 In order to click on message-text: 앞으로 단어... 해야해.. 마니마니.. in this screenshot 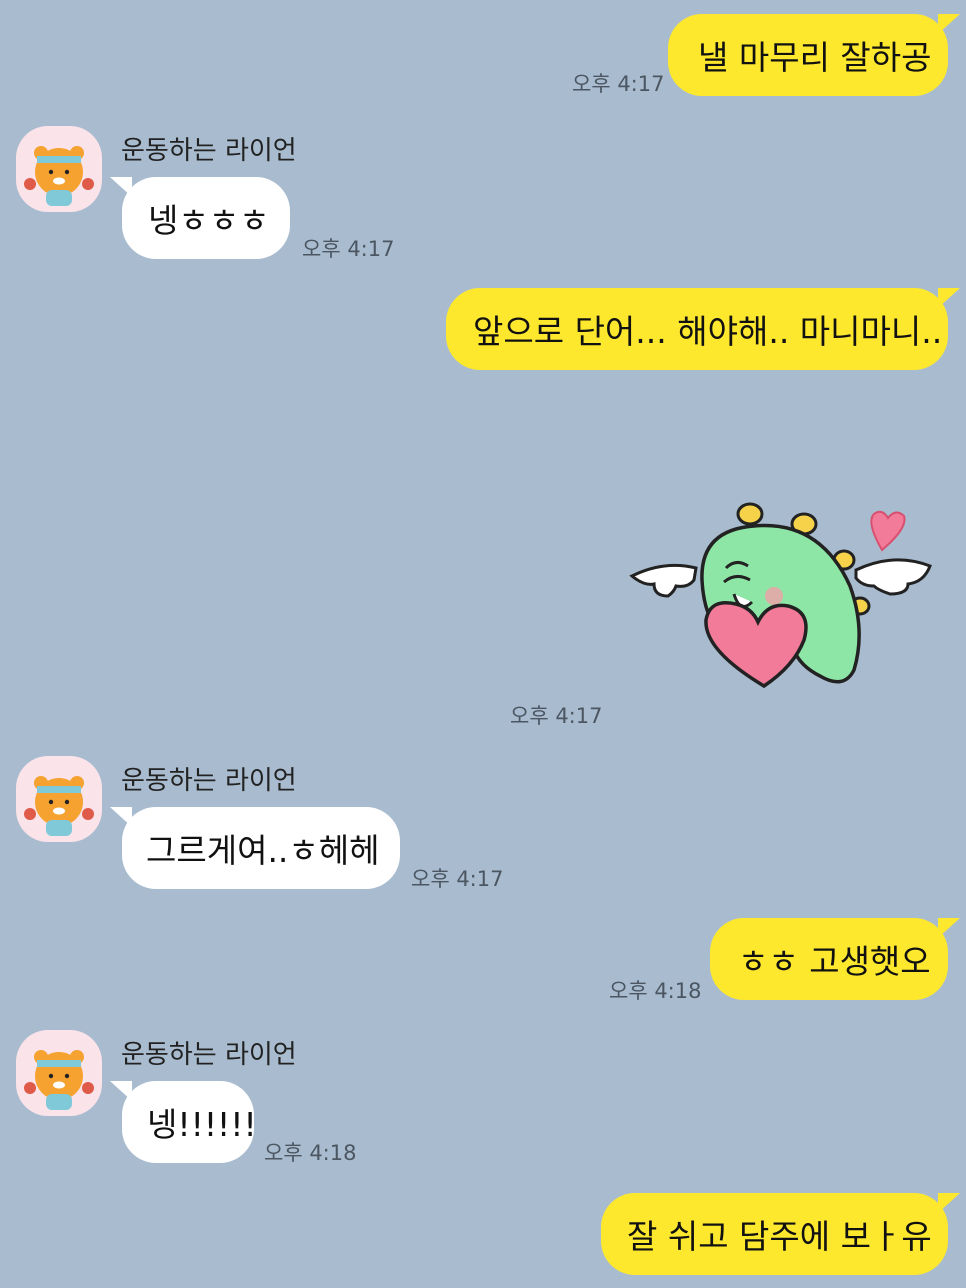, I will do `click(708, 331)`.